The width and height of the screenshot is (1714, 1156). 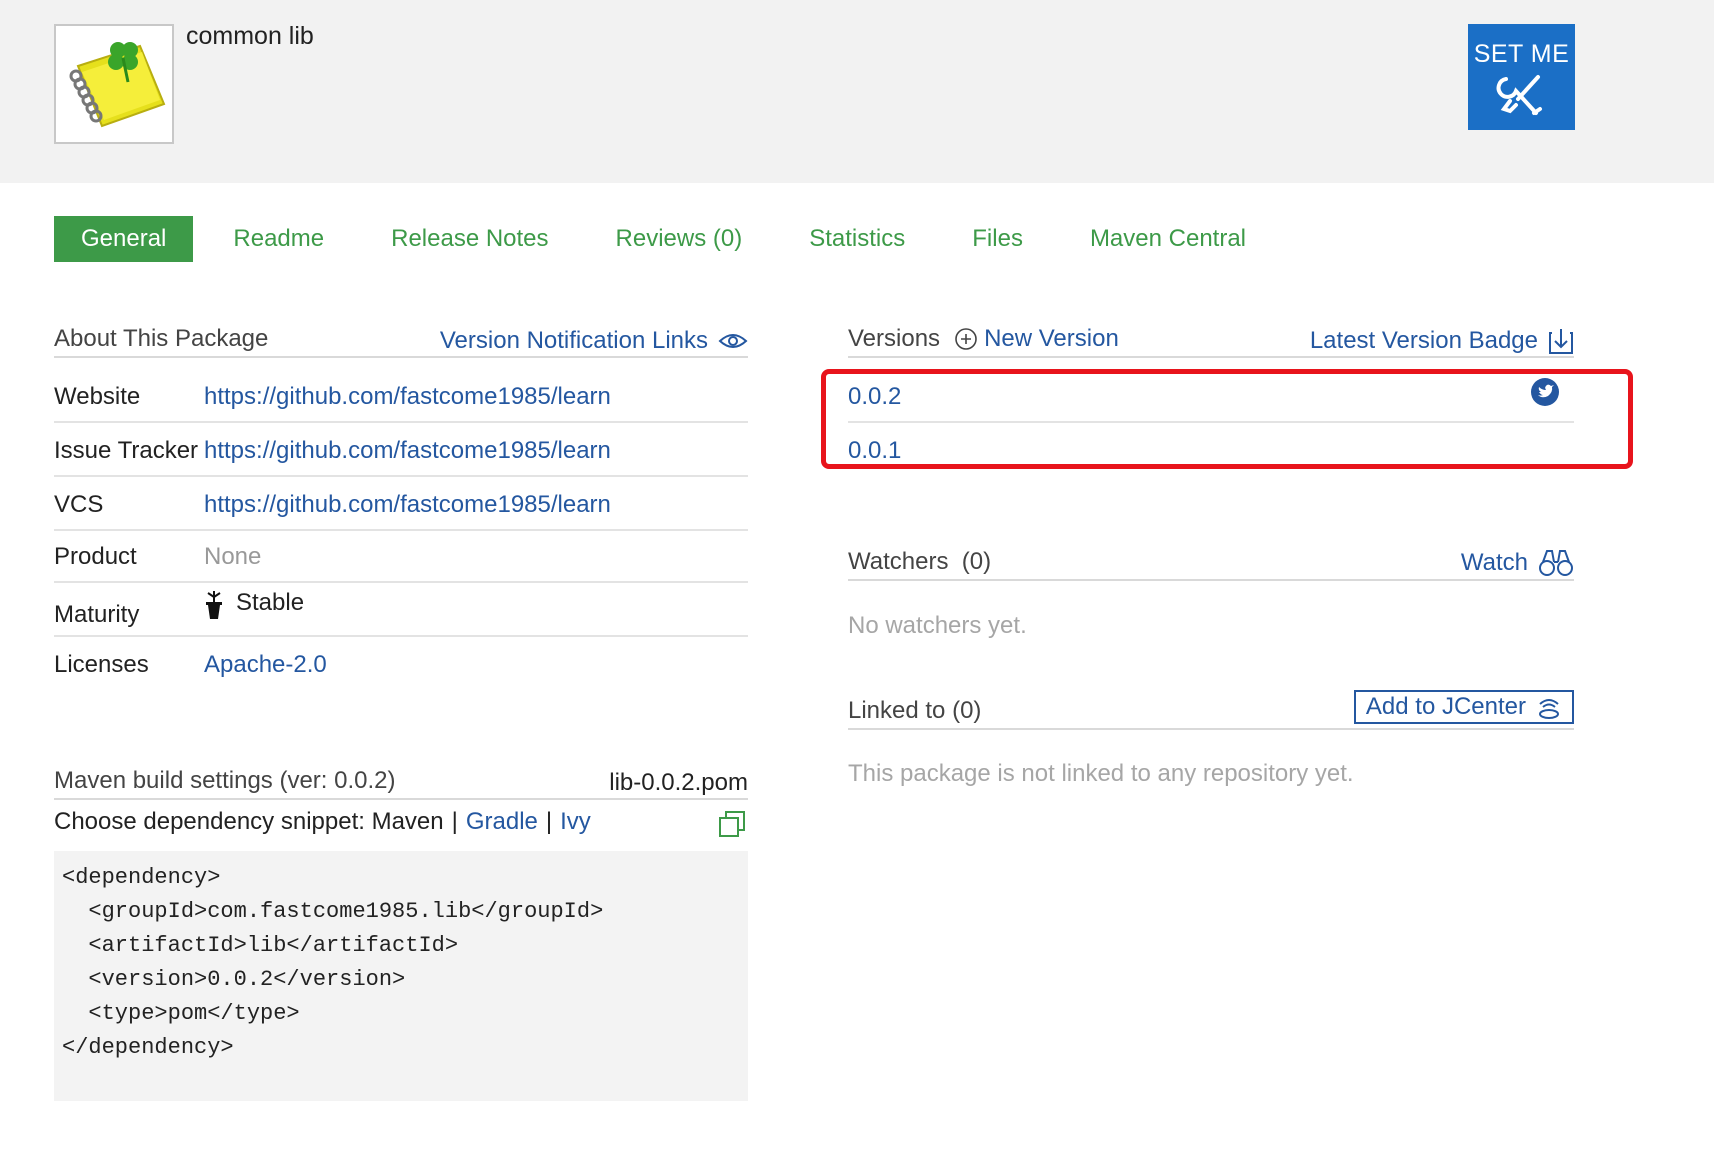 I want to click on add-to-jcenter-button: Add to JCenter, so click(x=1463, y=707).